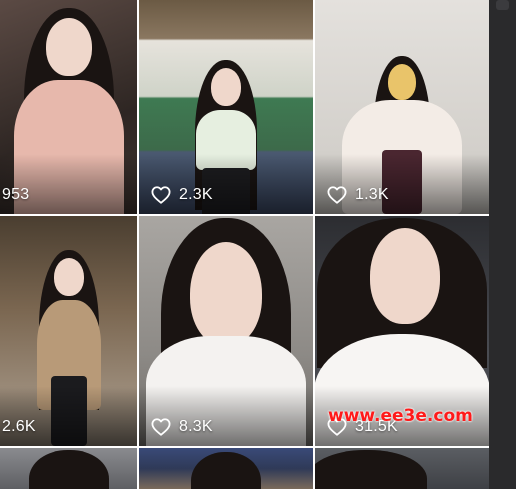 The width and height of the screenshot is (516, 489). I want to click on like-count: 8.3K, so click(182, 427).